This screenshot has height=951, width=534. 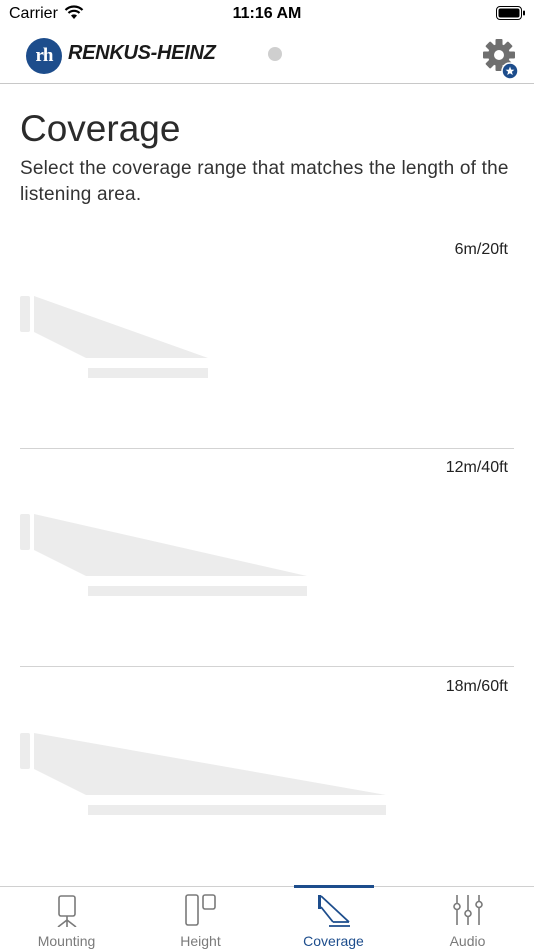 What do you see at coordinates (481, 249) in the screenshot?
I see `coverage-range-label: 6m/20ft` at bounding box center [481, 249].